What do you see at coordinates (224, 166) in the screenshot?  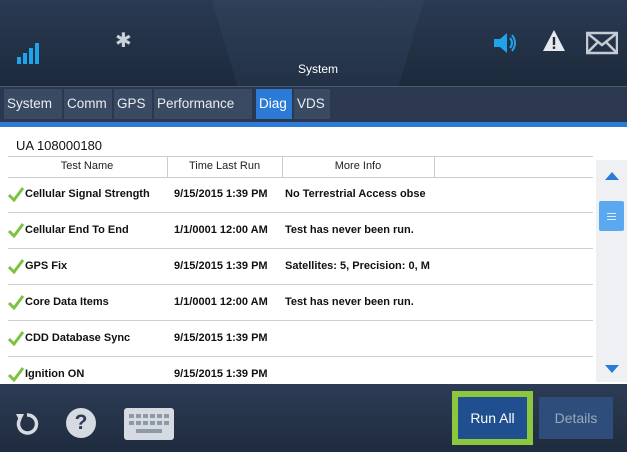 I see `column-header-time: Time Last Run` at bounding box center [224, 166].